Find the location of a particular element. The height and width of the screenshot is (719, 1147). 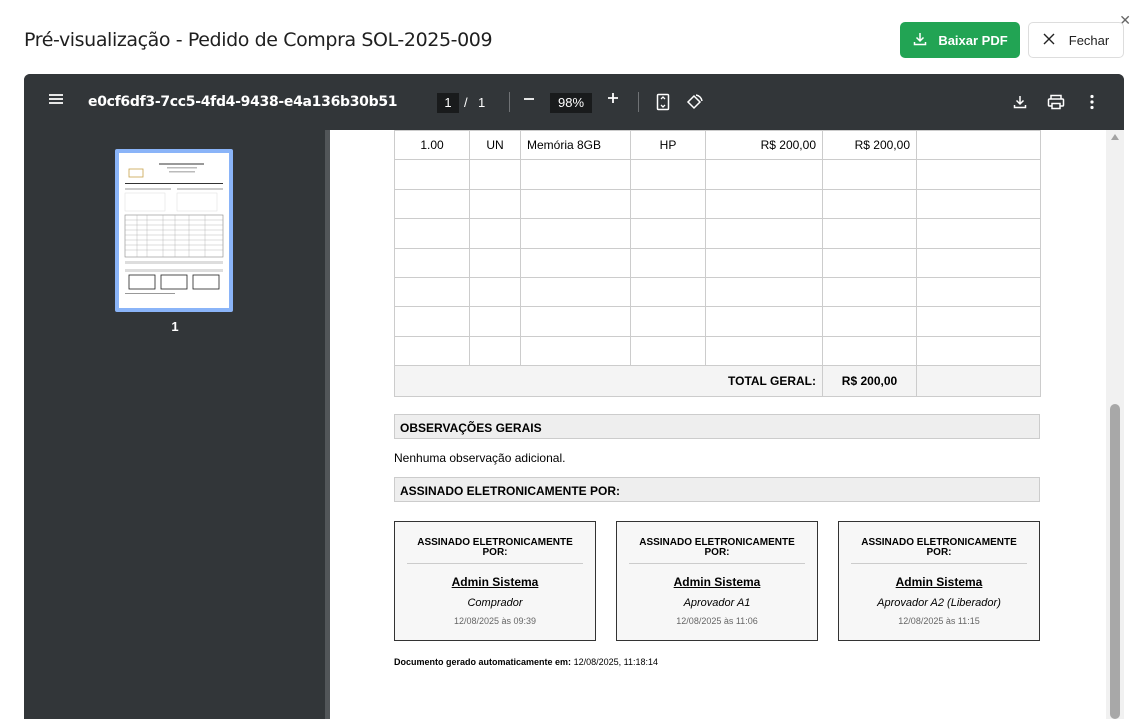

thumbnail-number: 1 is located at coordinates (175, 326).